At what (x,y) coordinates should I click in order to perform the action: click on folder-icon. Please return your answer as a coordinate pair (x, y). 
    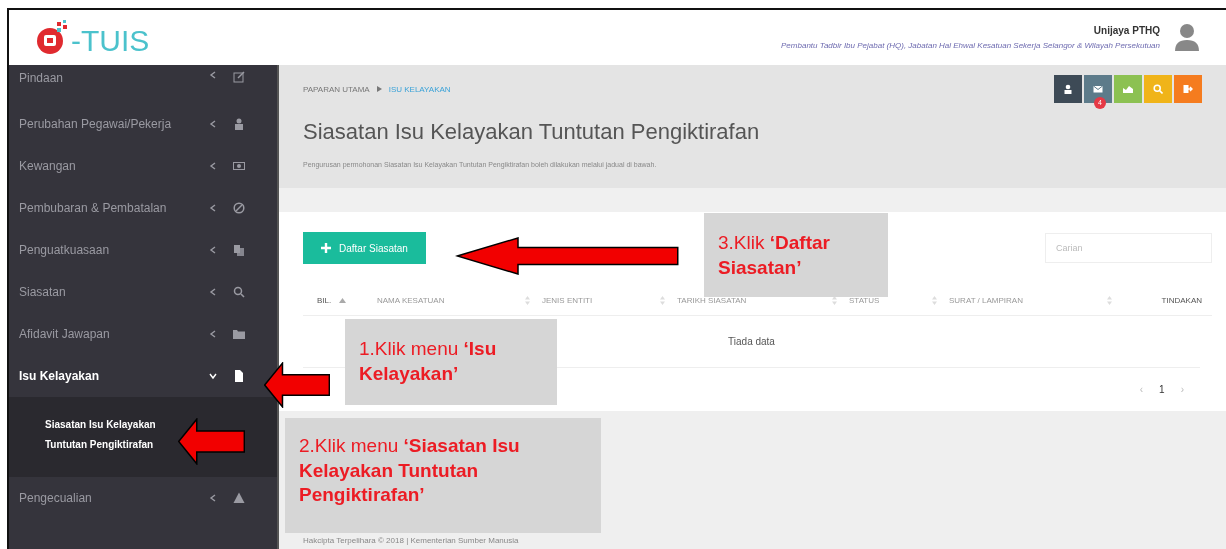
    Looking at the image, I should click on (239, 334).